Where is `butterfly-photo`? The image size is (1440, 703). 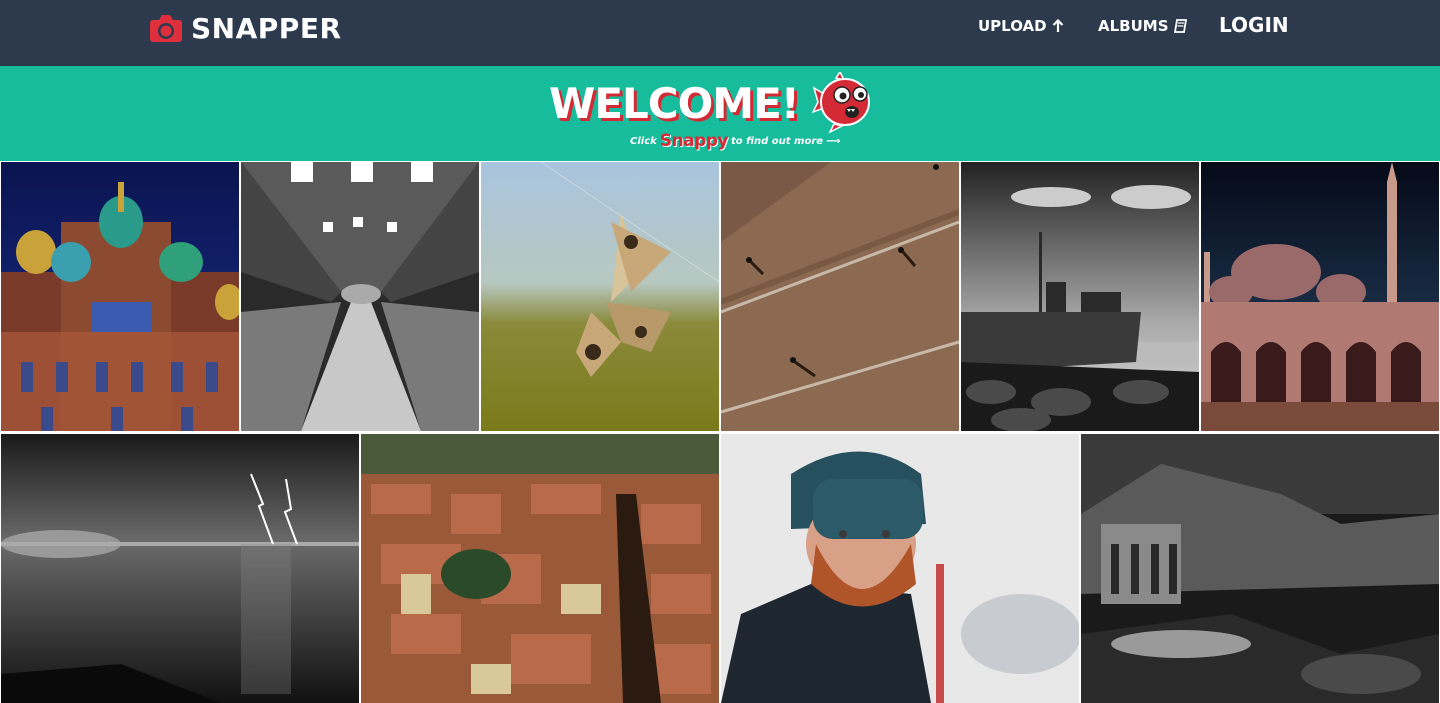
butterfly-photo is located at coordinates (600, 296).